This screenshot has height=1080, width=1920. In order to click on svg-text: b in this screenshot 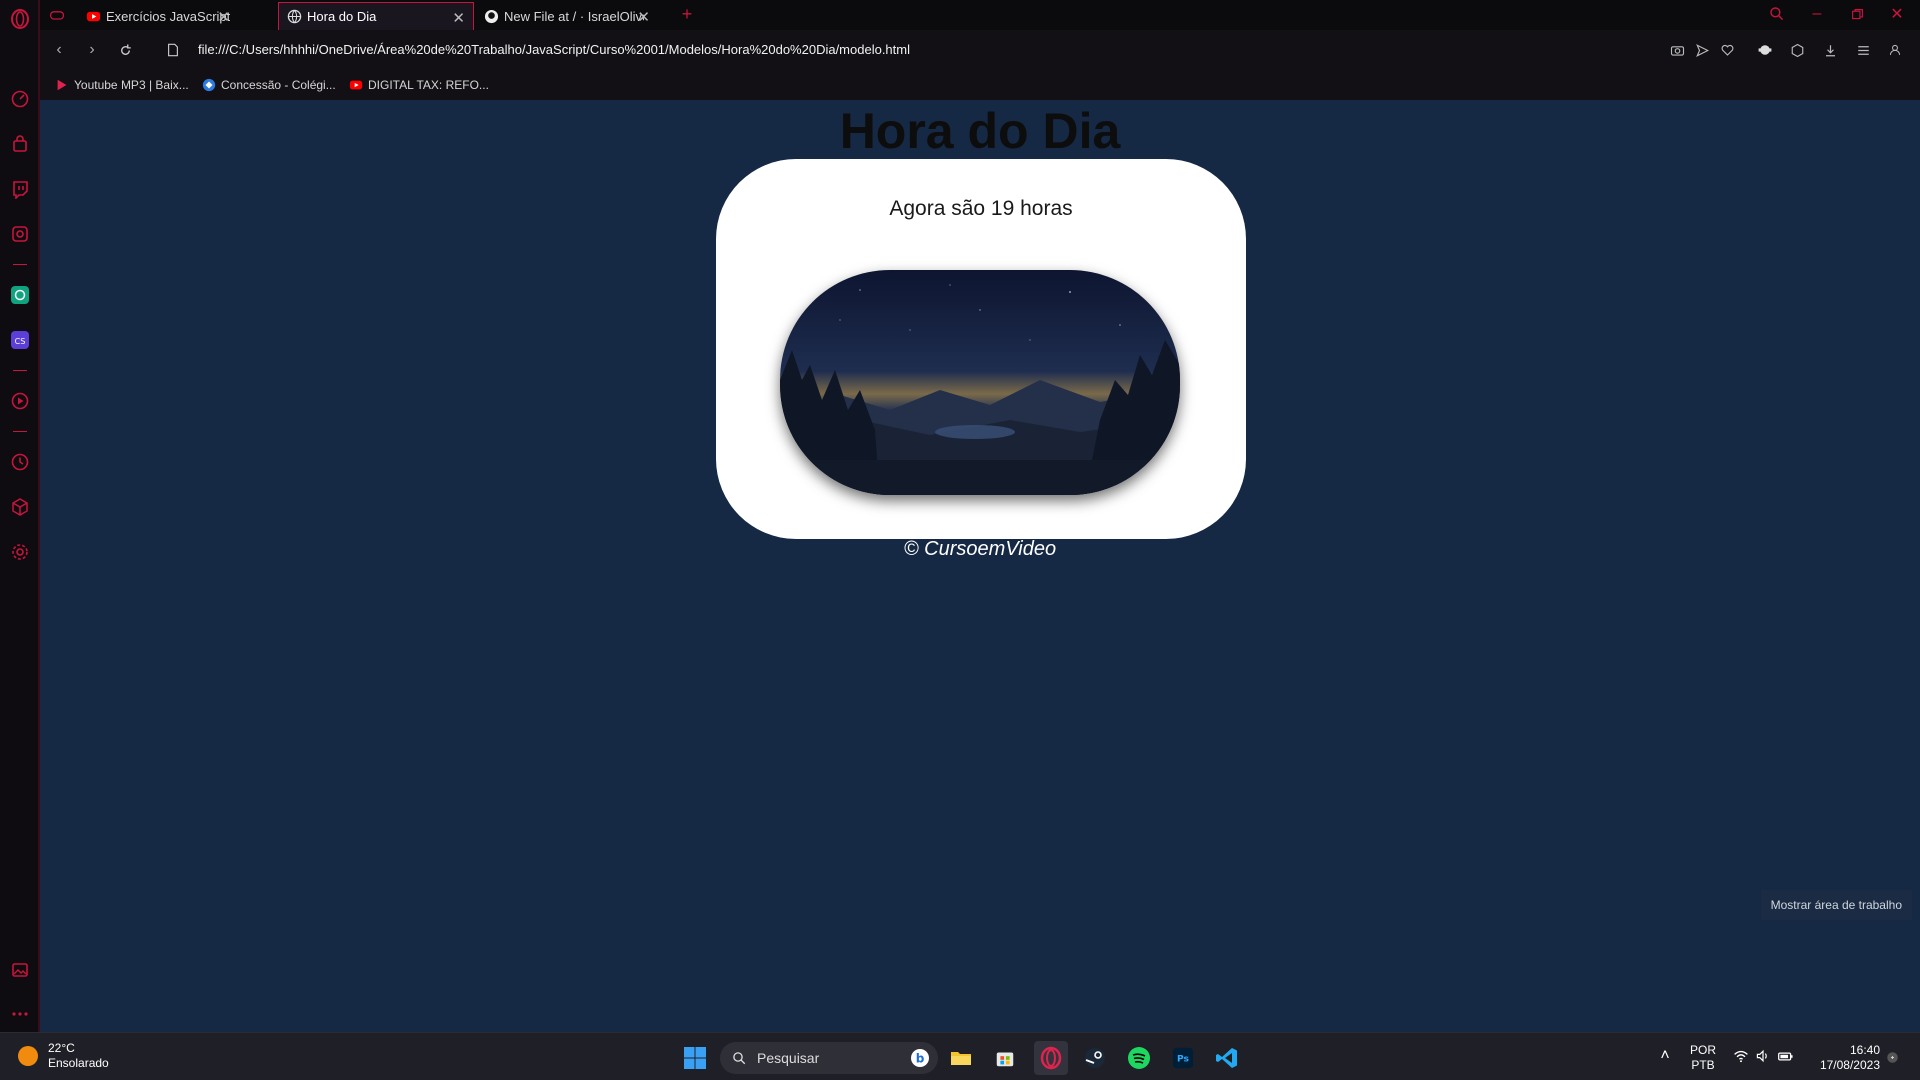, I will do `click(920, 1059)`.